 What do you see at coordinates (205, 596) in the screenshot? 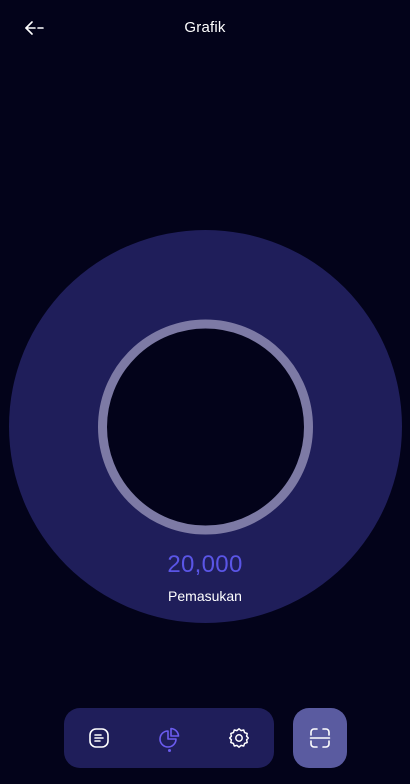
I see `total-label: Pemasukan` at bounding box center [205, 596].